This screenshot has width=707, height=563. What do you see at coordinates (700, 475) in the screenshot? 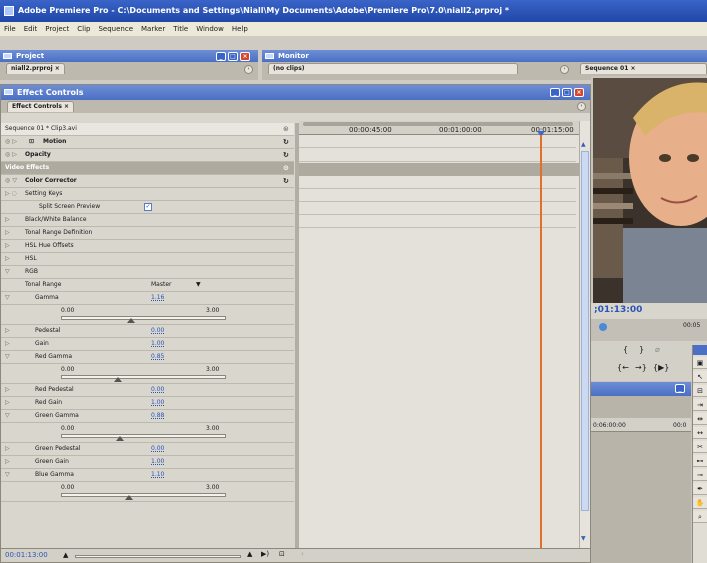
I see `slide-tool-icon: ⊸` at bounding box center [700, 475].